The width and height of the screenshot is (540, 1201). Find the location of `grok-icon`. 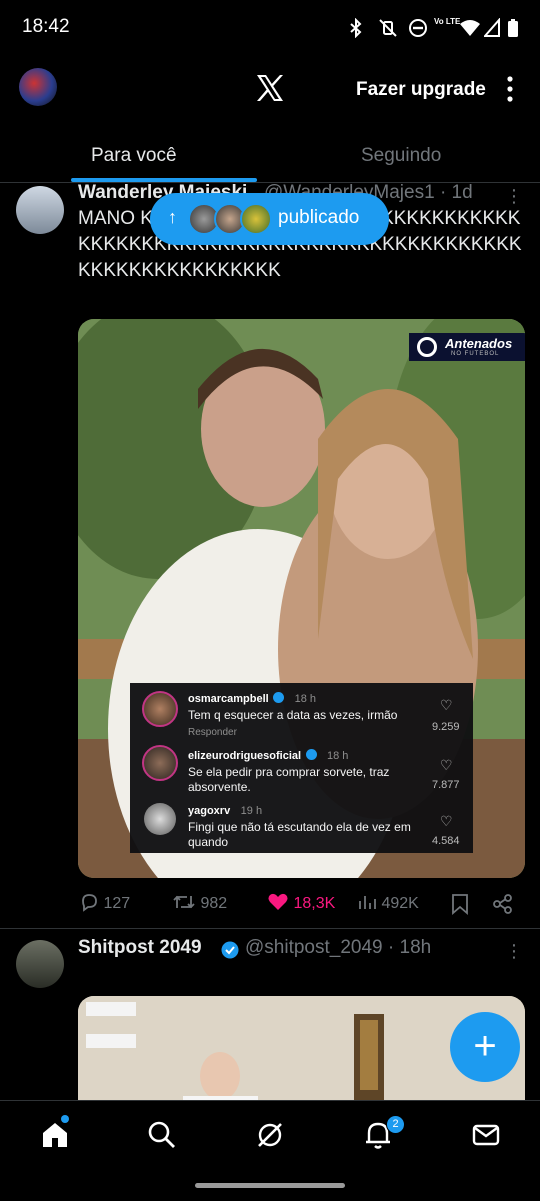

grok-icon is located at coordinates (270, 1135).